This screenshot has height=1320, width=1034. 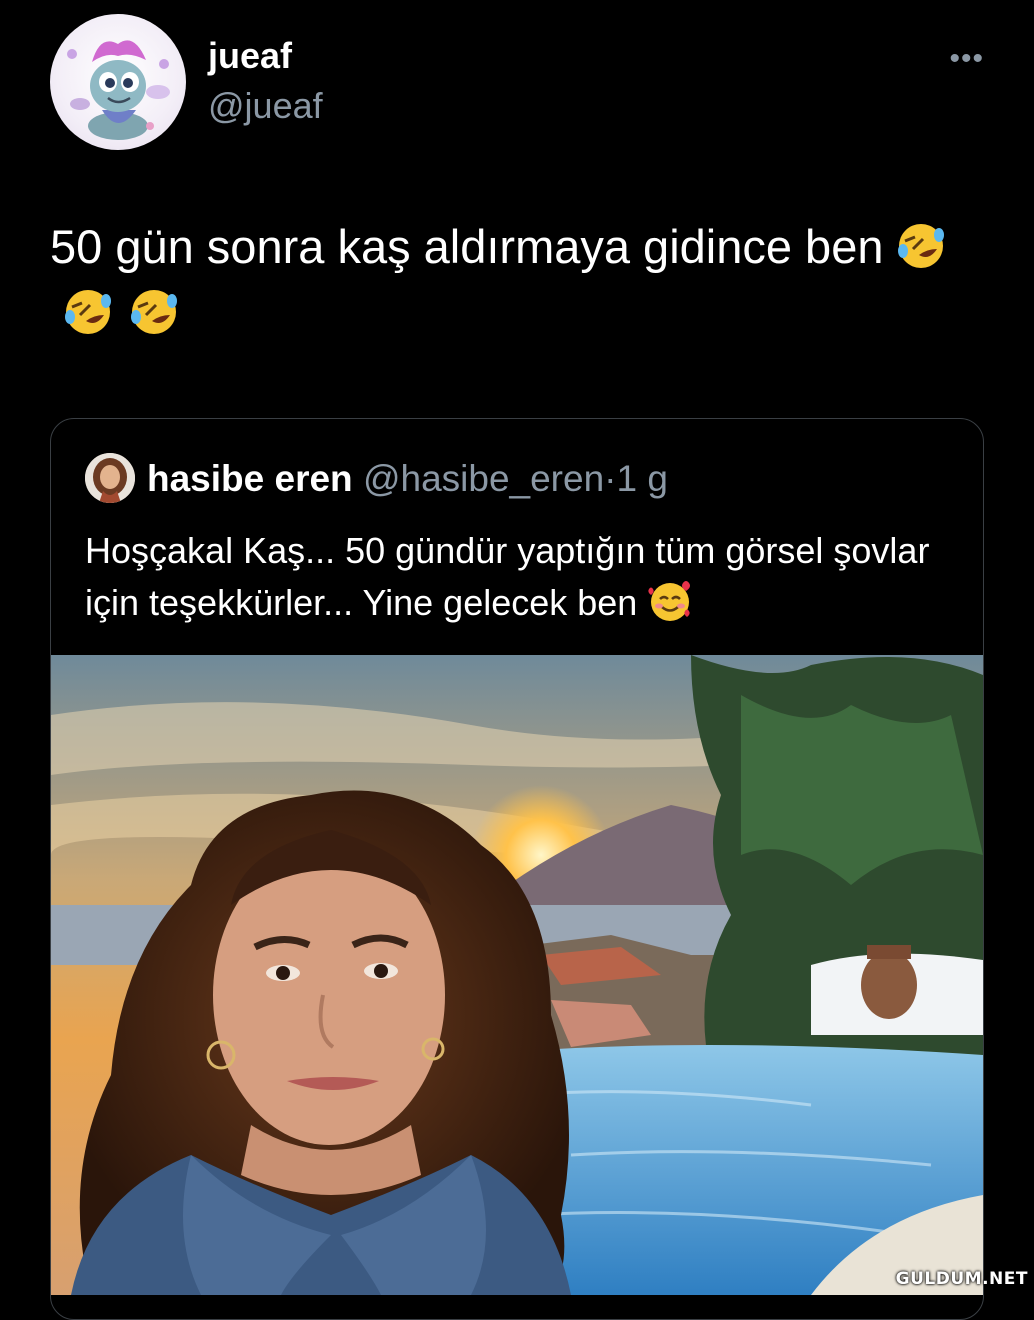 I want to click on quoted-display-name: hasibe eren, so click(x=250, y=478).